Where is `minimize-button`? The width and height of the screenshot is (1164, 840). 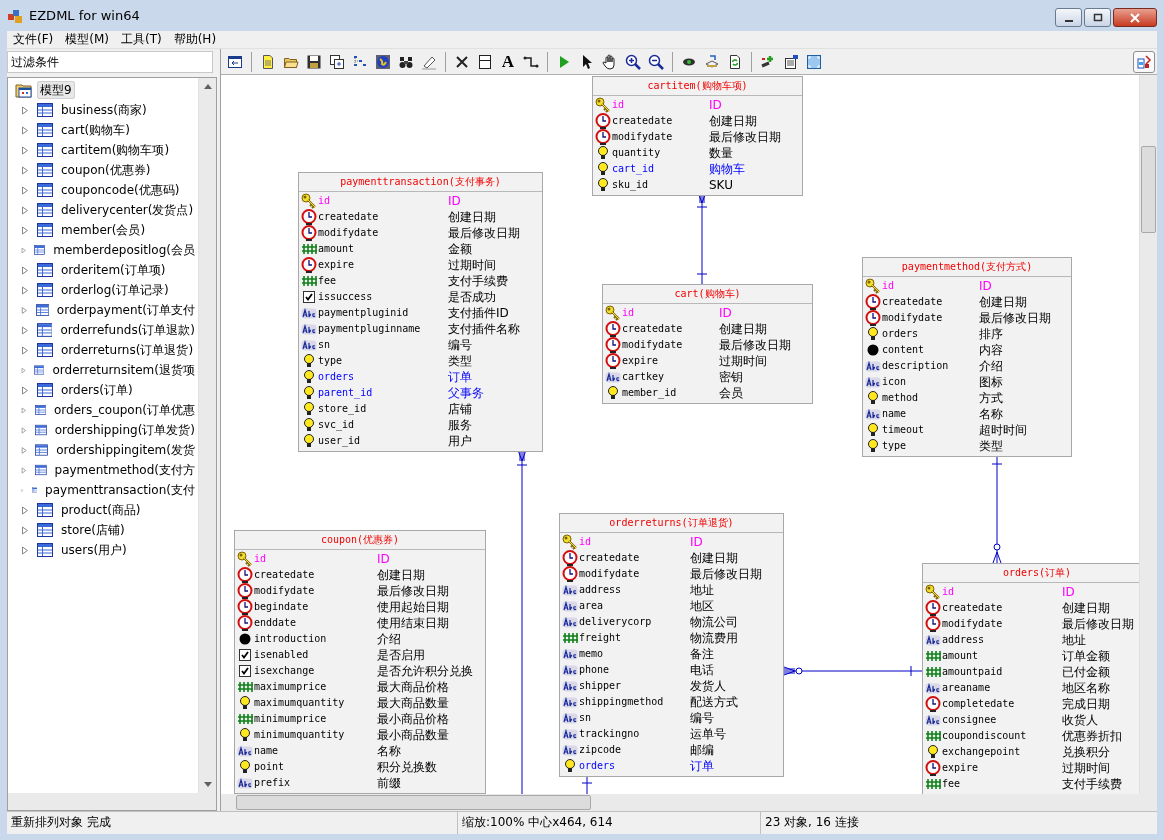 minimize-button is located at coordinates (1068, 17).